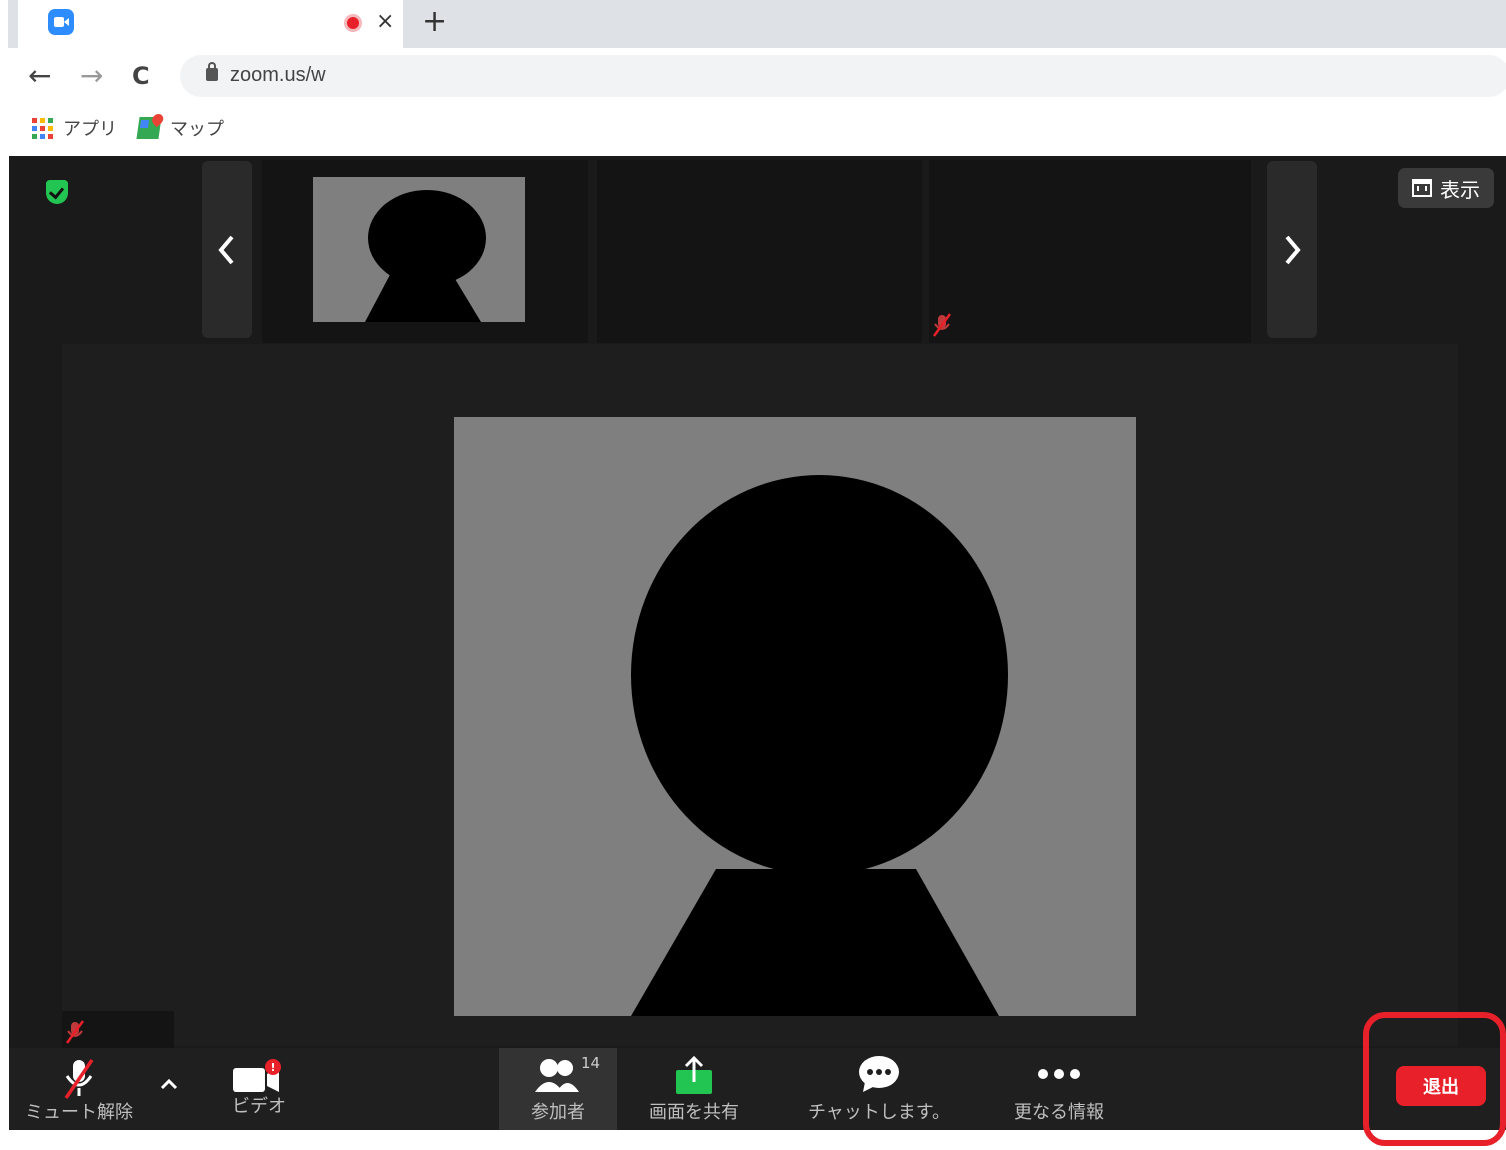 The height and width of the screenshot is (1150, 1506). What do you see at coordinates (278, 75) in the screenshot?
I see `url-text: zoom.us/w` at bounding box center [278, 75].